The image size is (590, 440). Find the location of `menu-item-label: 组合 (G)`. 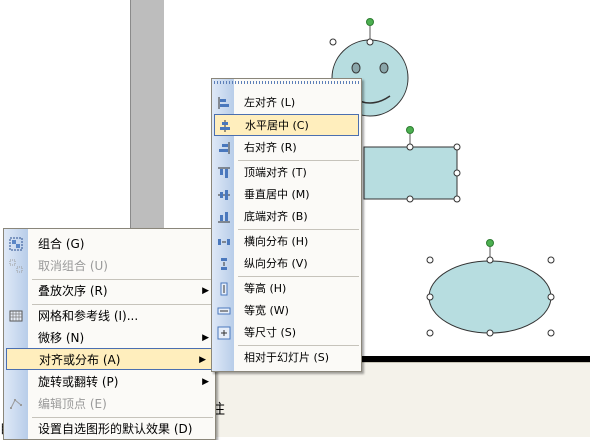

menu-item-label: 组合 (G) is located at coordinates (61, 244).